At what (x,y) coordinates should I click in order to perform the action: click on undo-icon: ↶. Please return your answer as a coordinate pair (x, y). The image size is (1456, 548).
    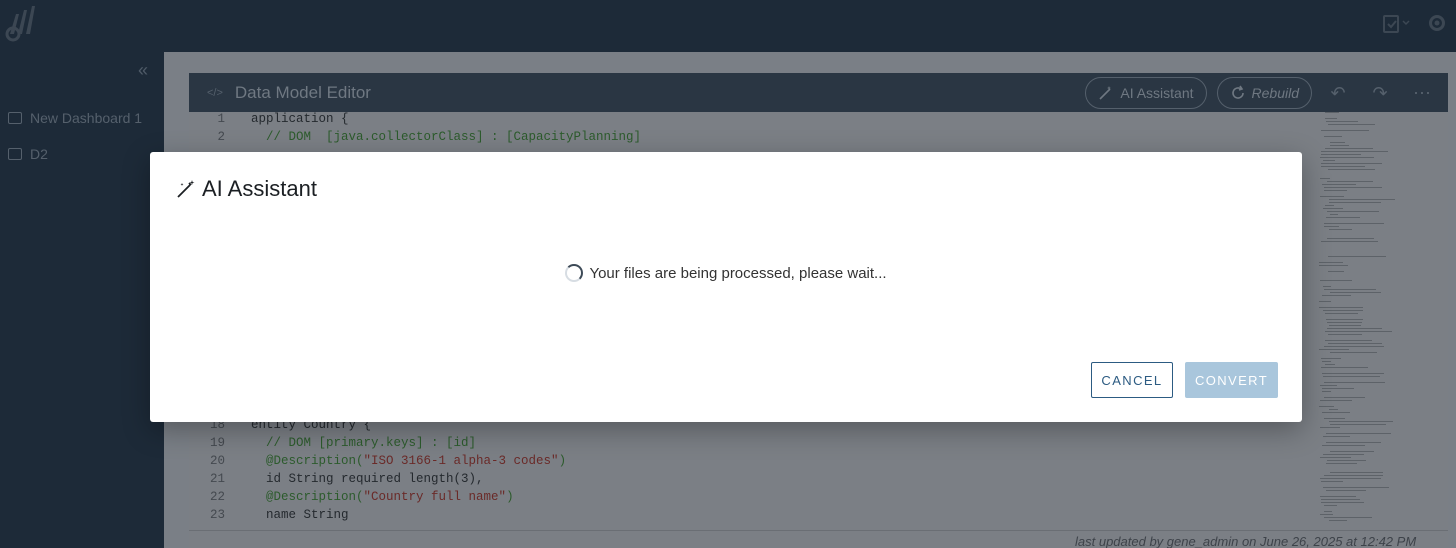
    Looking at the image, I should click on (1338, 93).